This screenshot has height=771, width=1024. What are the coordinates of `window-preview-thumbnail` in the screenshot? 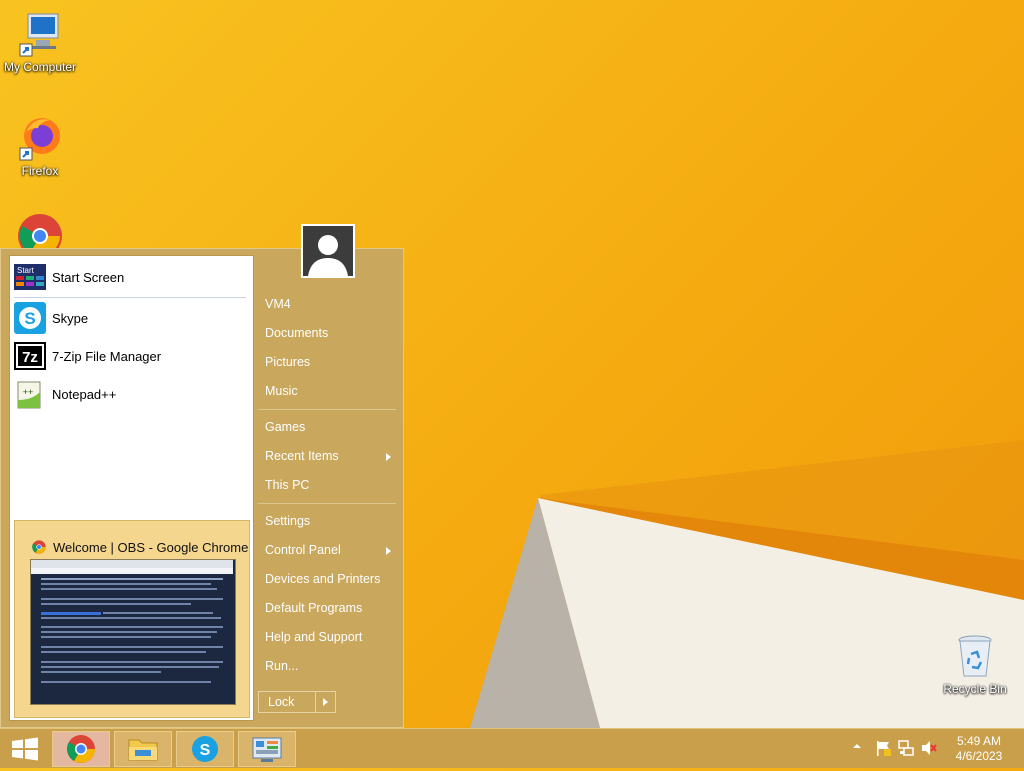 It's located at (133, 632).